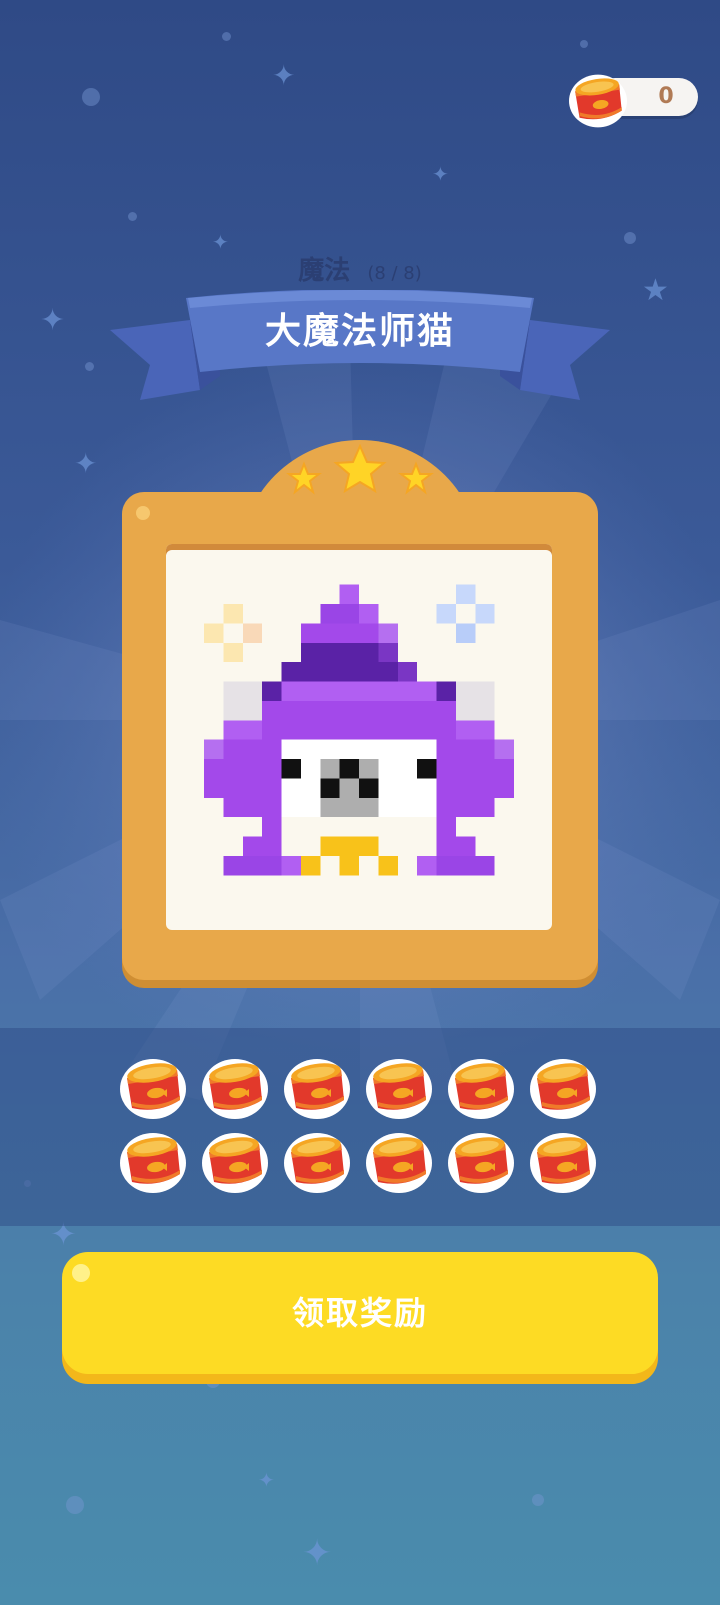 This screenshot has width=720, height=1605. Describe the element at coordinates (143, 513) in the screenshot. I see `frame-rivet` at that location.